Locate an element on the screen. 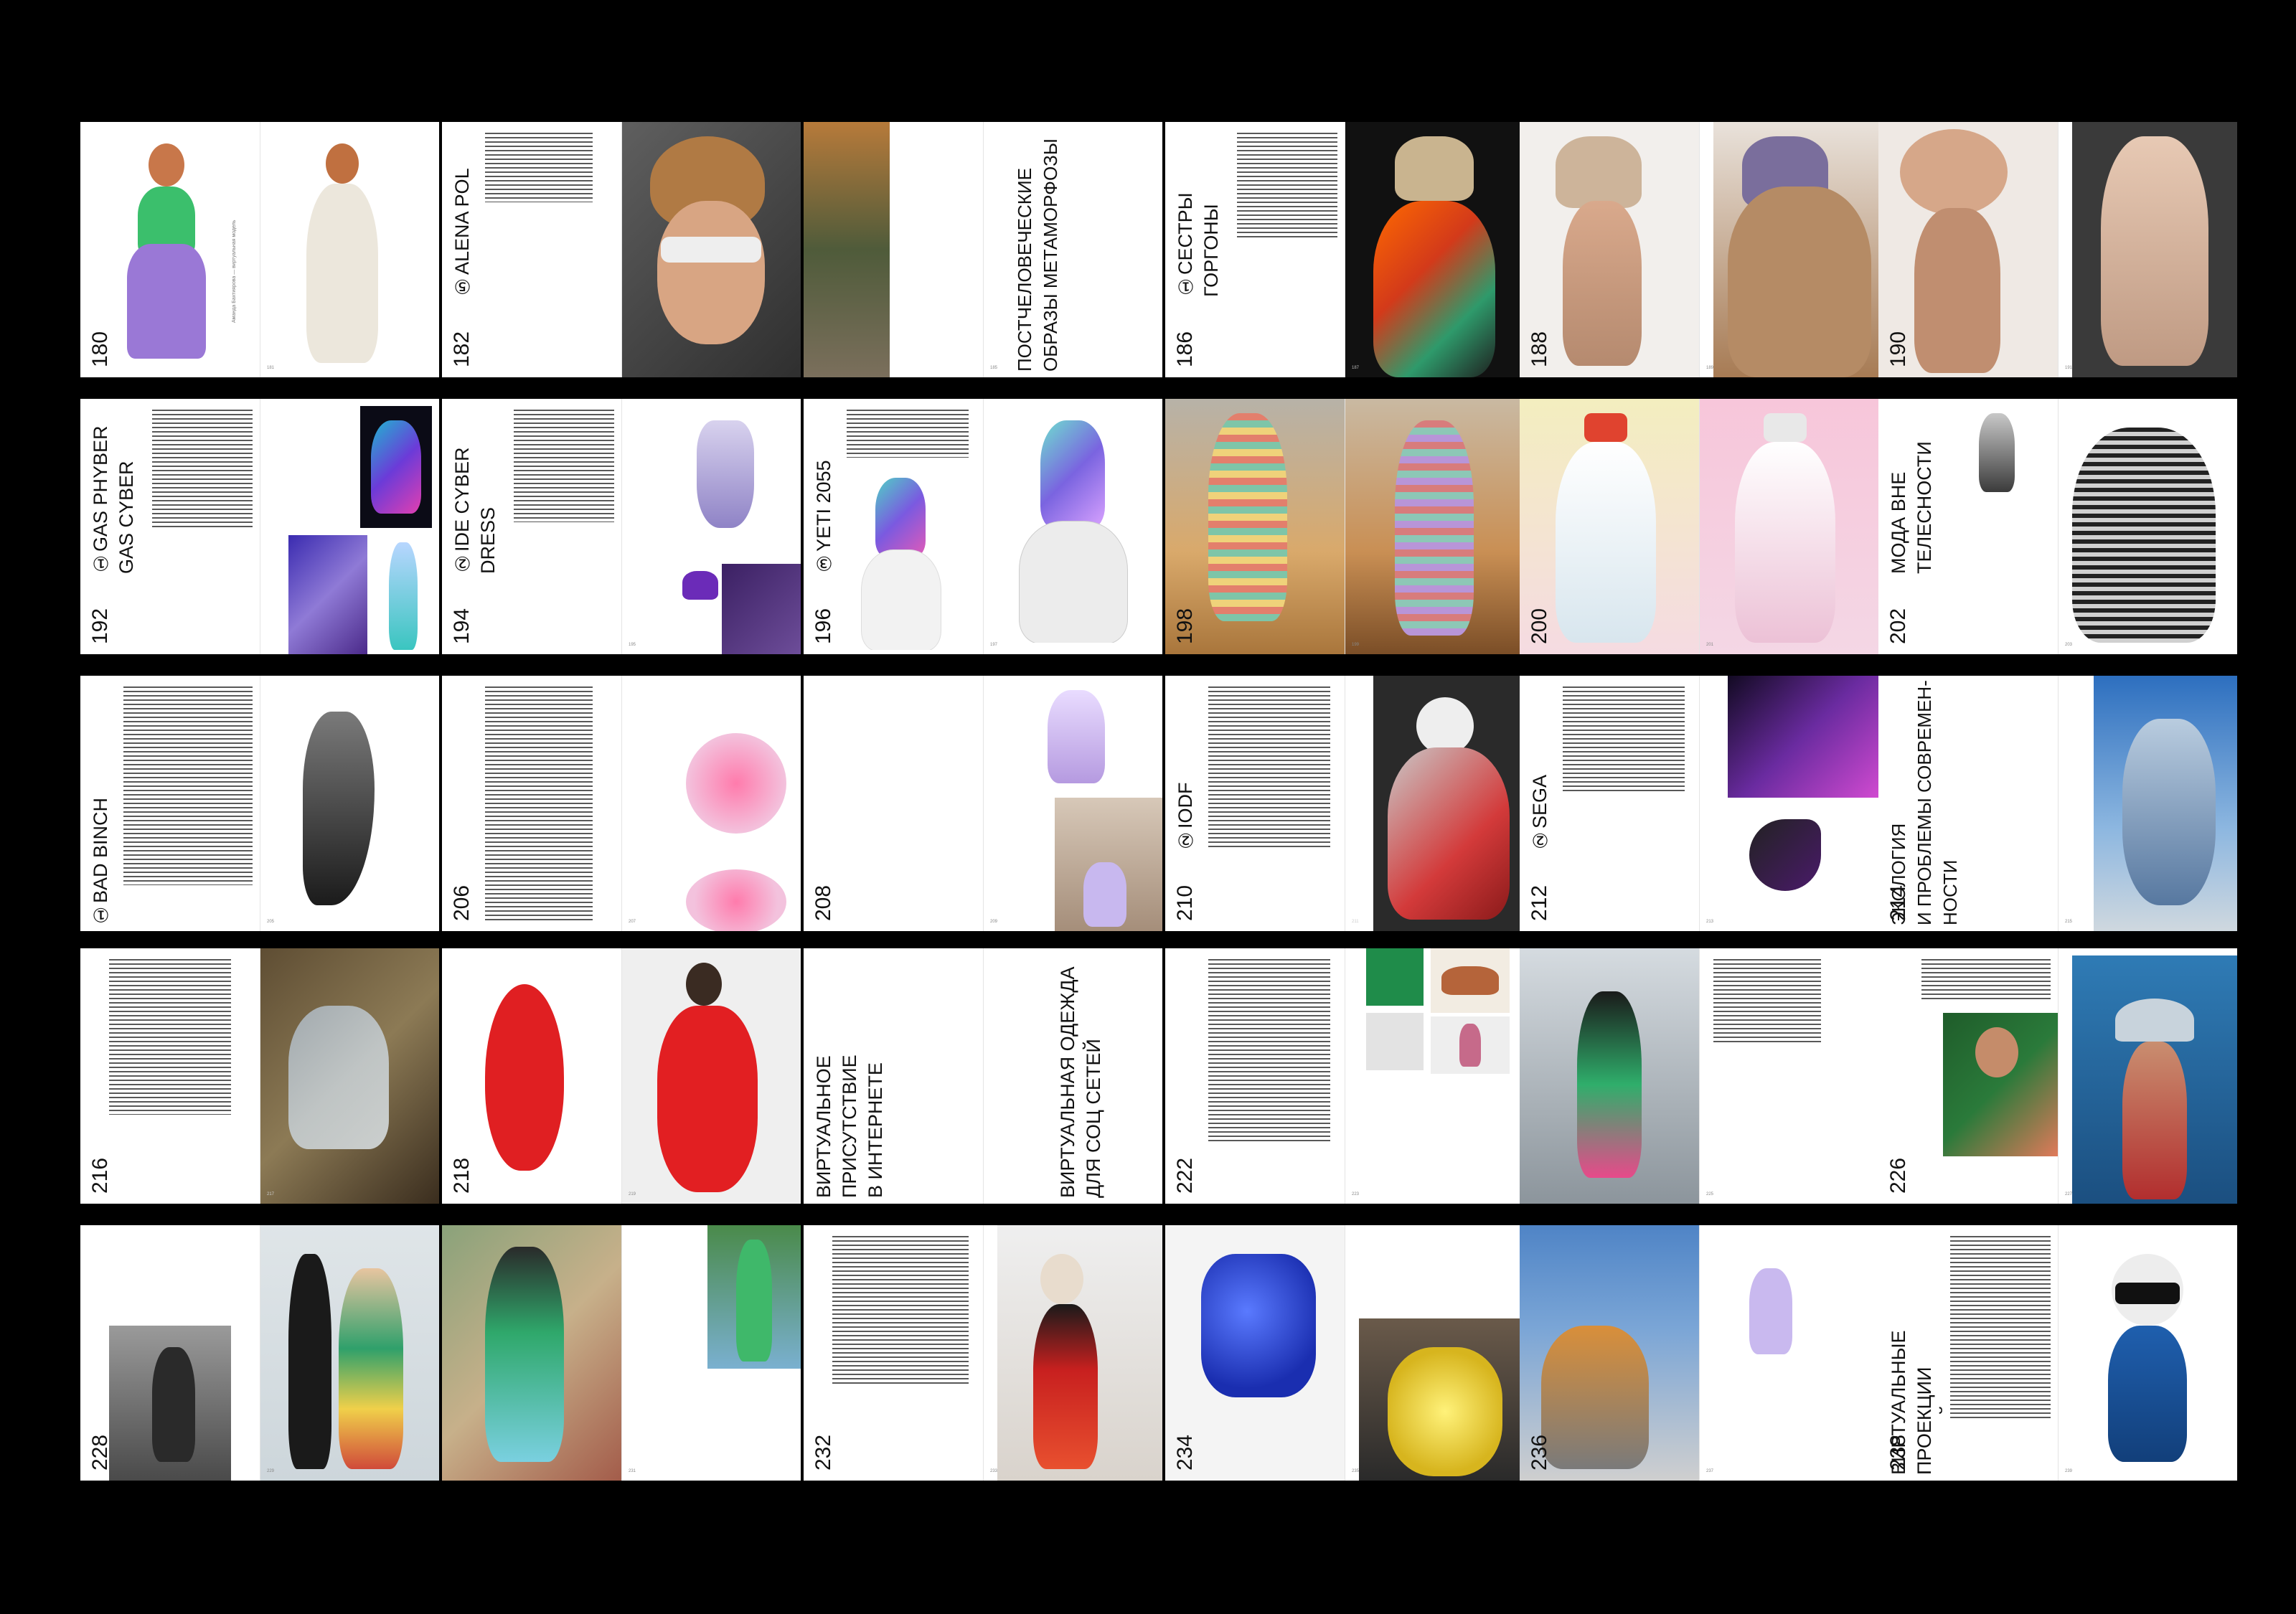  page-number: 182 is located at coordinates (462, 349).